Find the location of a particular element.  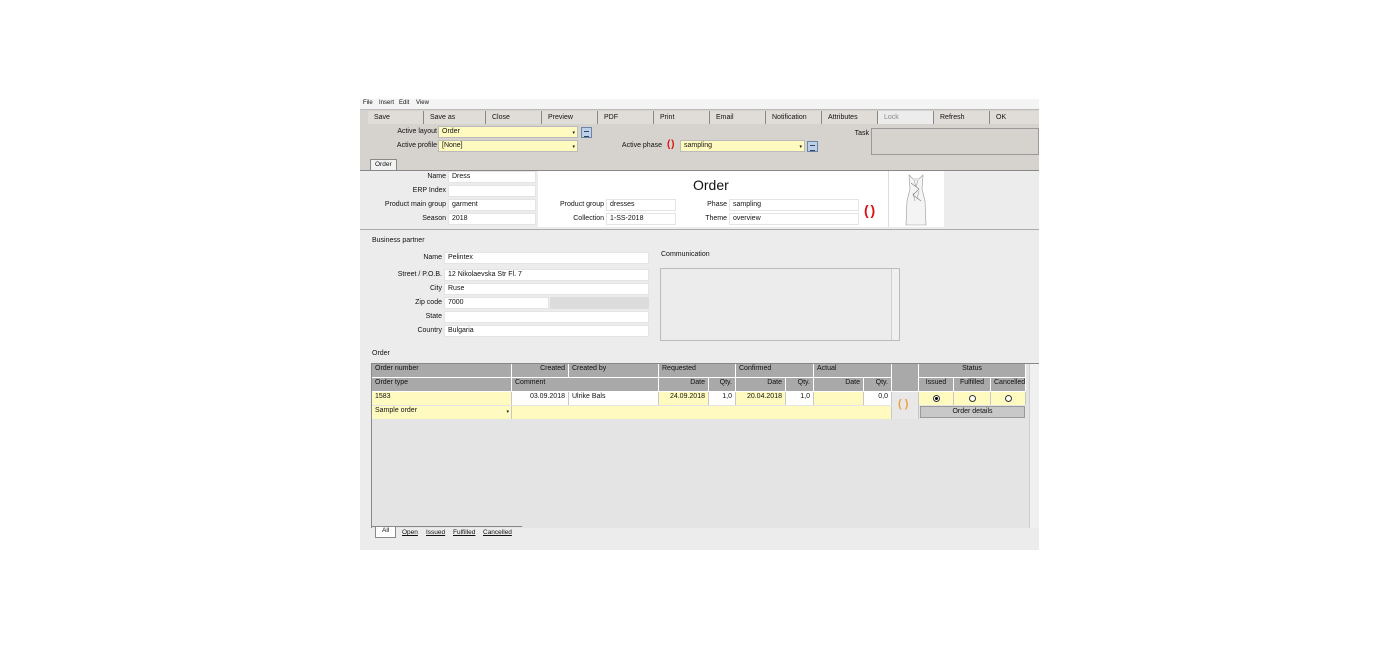

bp-country-field: Bulgaria is located at coordinates (546, 331).